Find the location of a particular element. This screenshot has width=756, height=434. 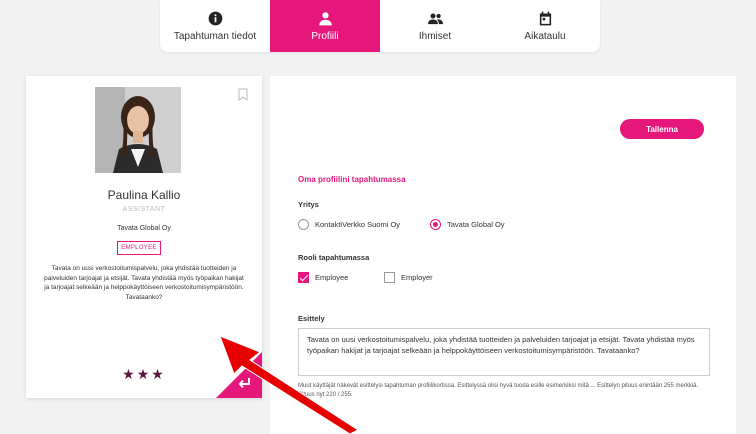

employee-badge: EMPLOYEE is located at coordinates (139, 248).